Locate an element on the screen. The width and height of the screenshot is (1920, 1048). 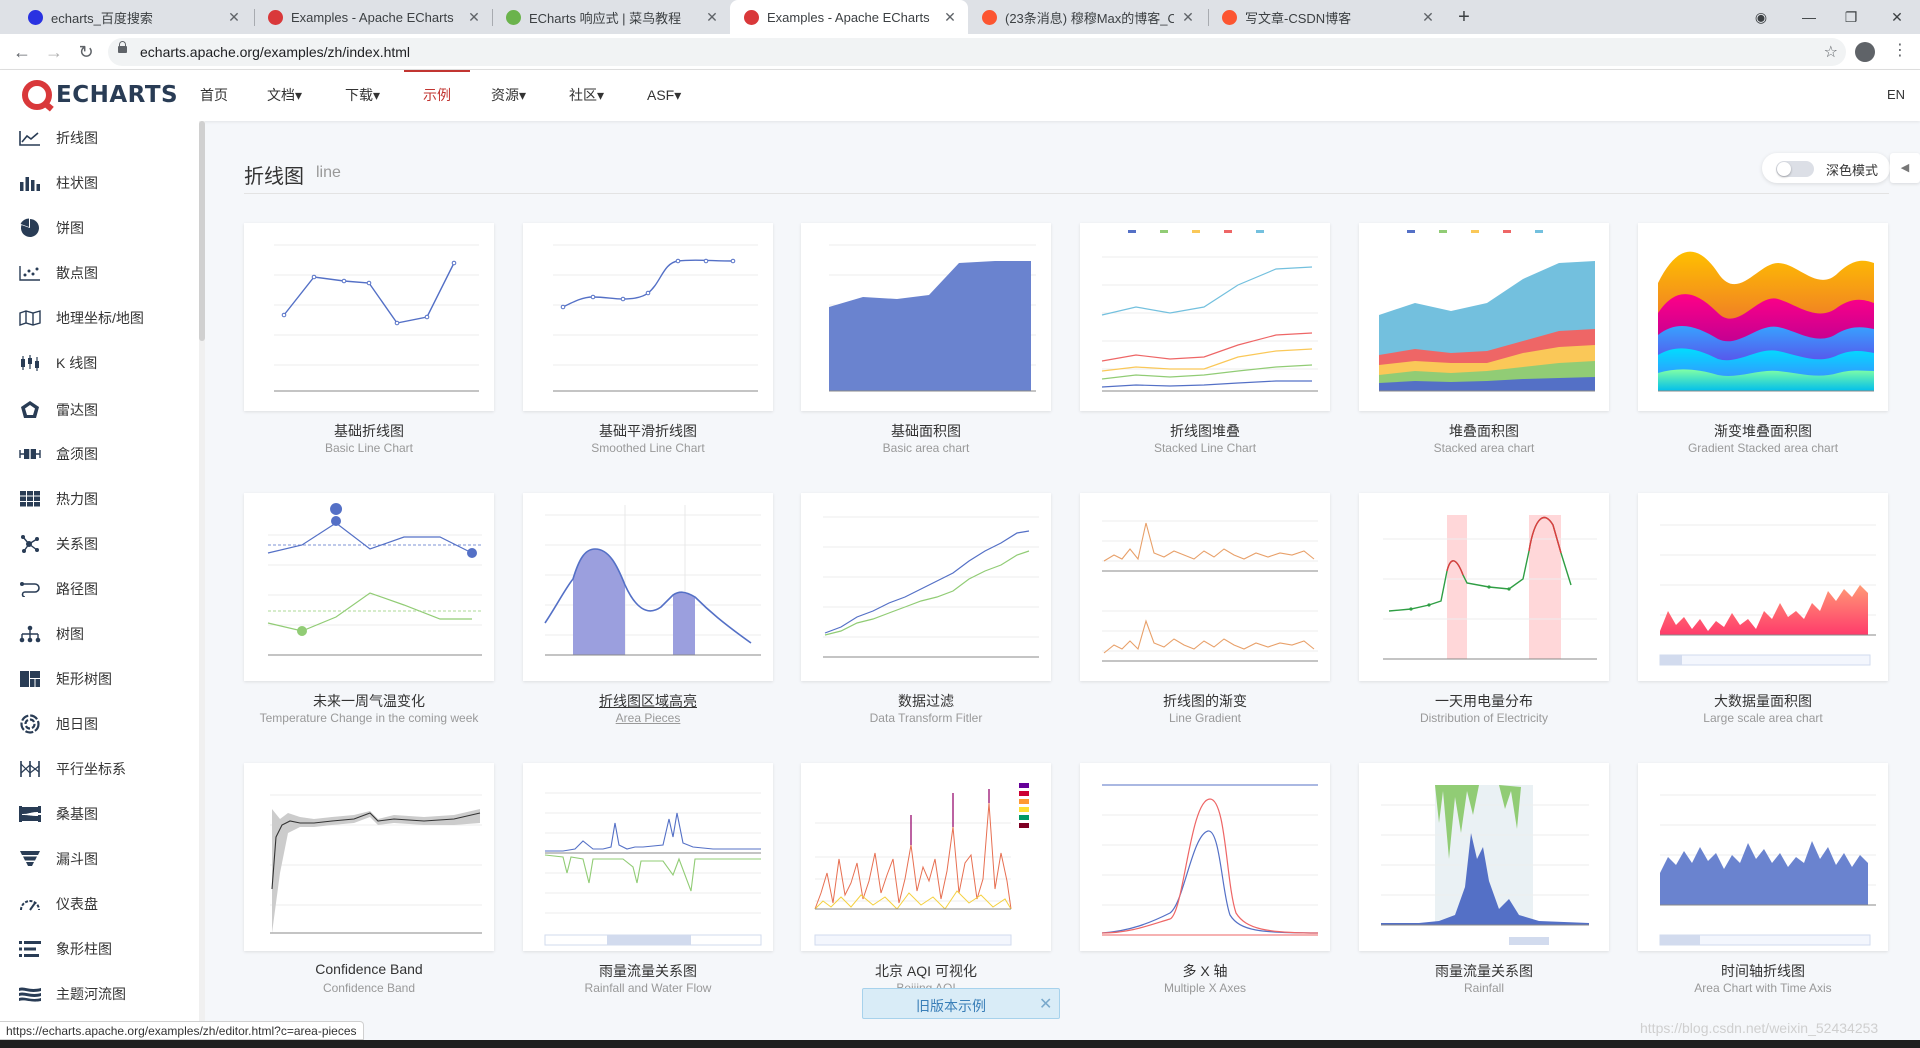
card-subtitle: Area Pieces is located at coordinates (648, 718).